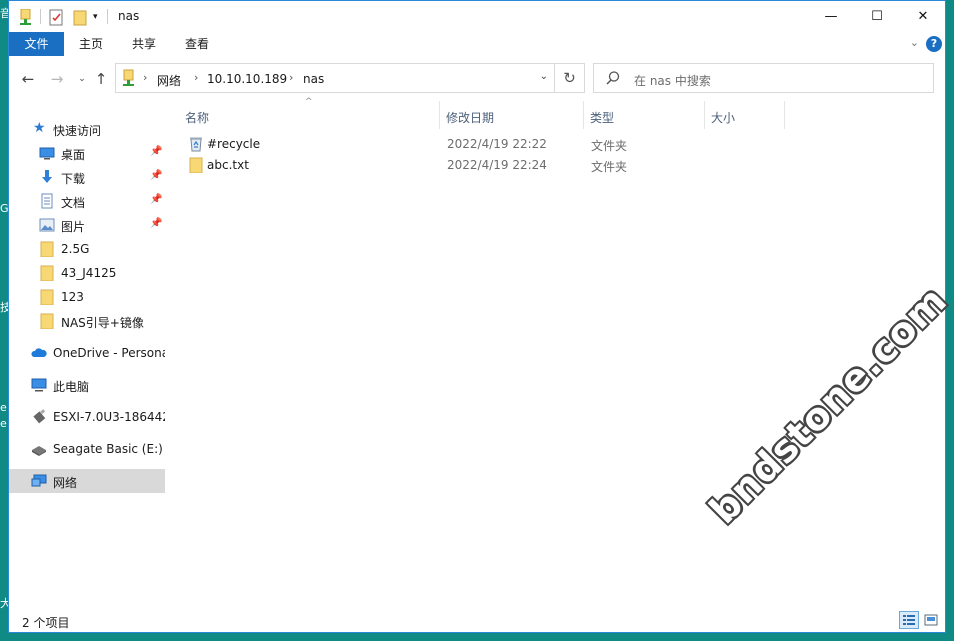  Describe the element at coordinates (39, 385) in the screenshot. I see `computer-icon` at that location.